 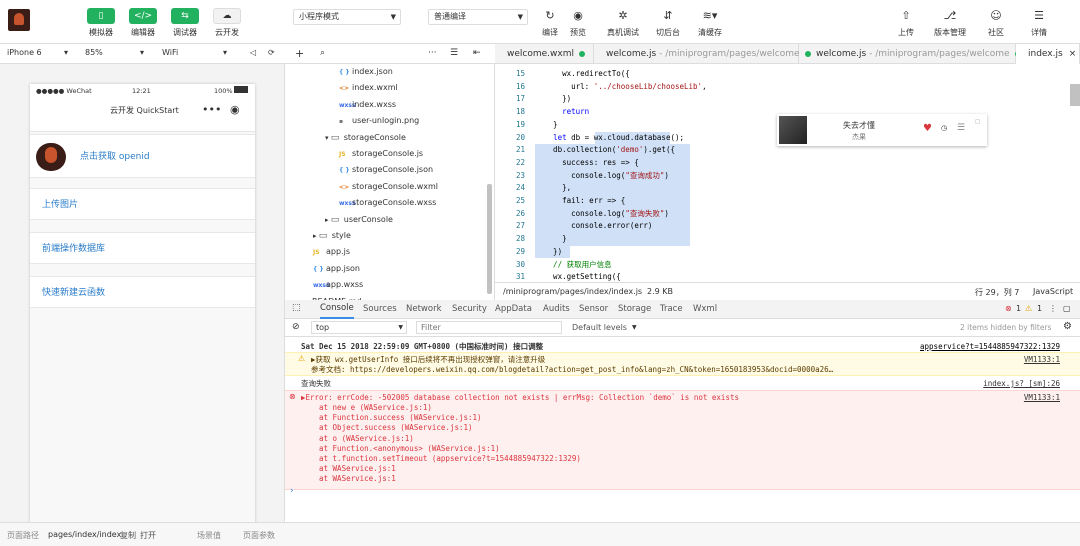 I want to click on inspect-icon: ⬚, so click(x=296, y=308).